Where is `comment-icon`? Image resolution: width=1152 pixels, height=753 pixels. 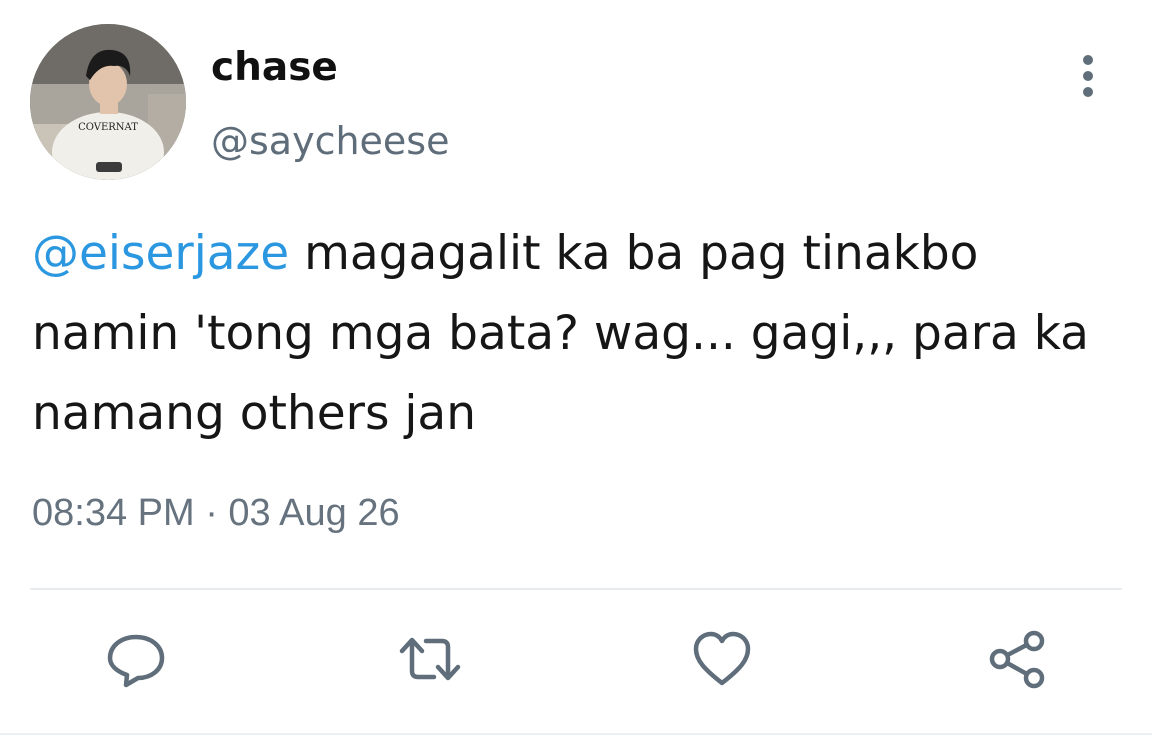
comment-icon is located at coordinates (136, 661).